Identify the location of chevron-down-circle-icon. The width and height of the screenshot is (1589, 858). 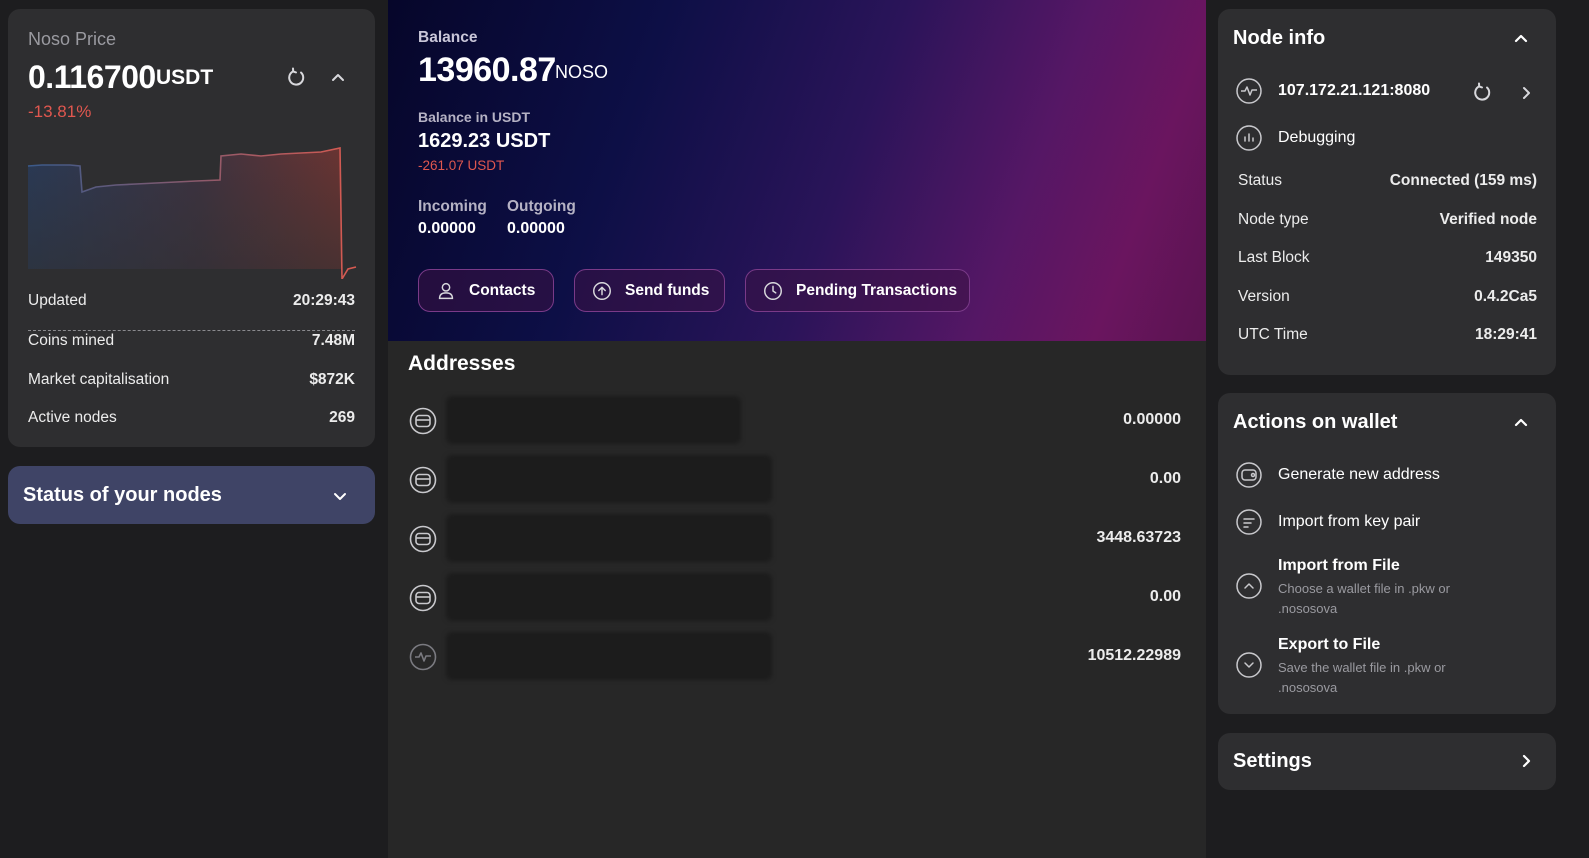
(1249, 665).